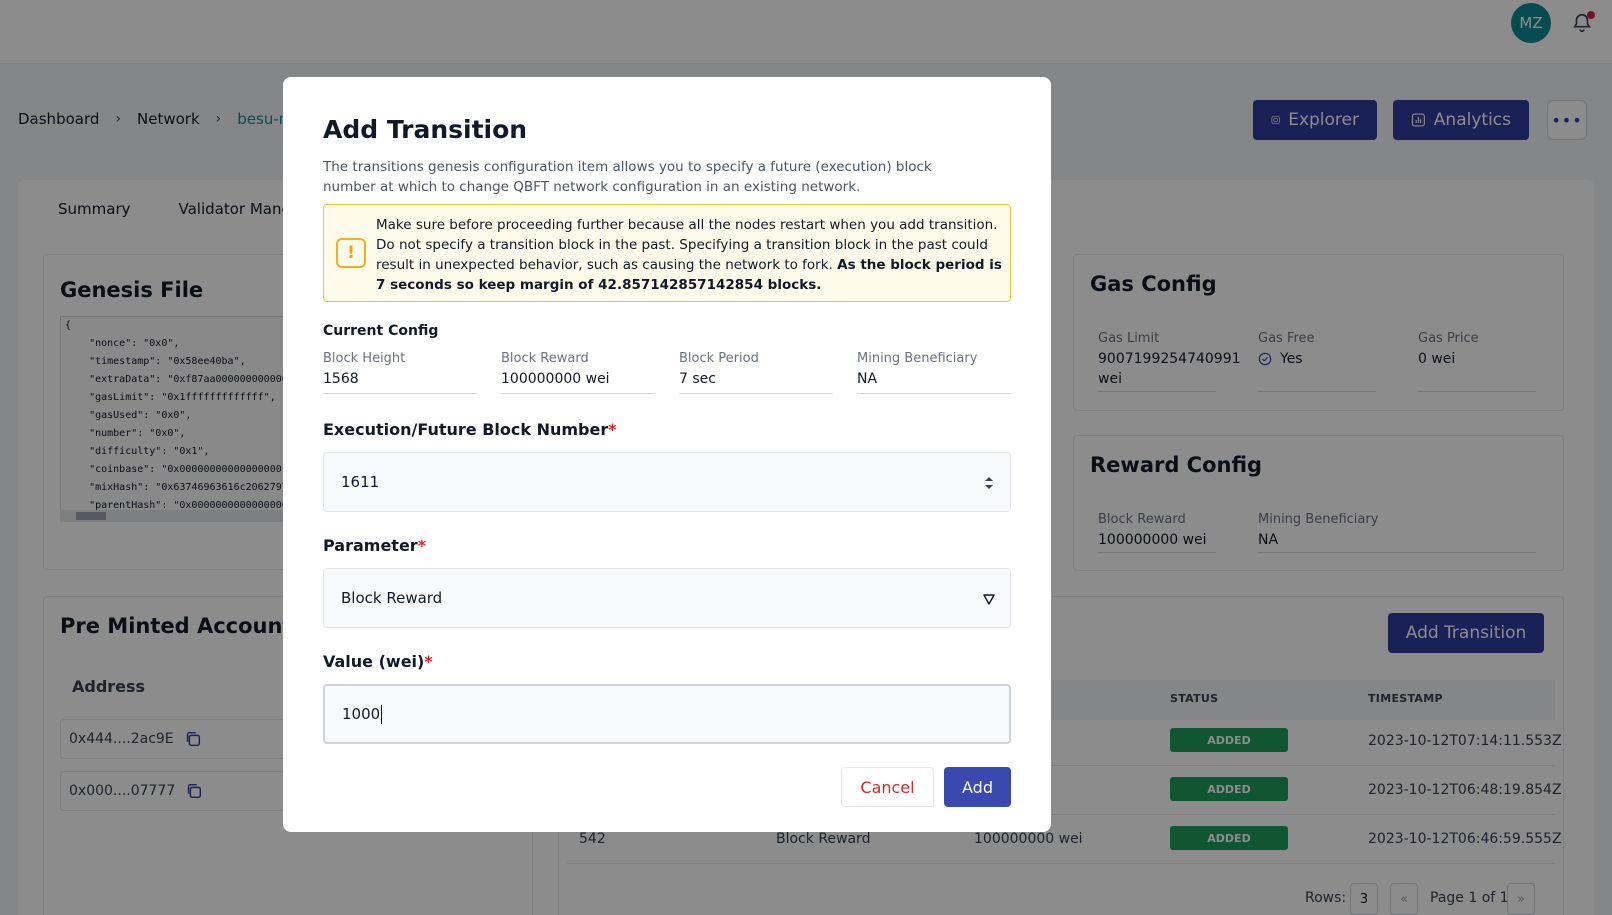  I want to click on block-number-label: Execution/Future Block Number*, so click(470, 429).